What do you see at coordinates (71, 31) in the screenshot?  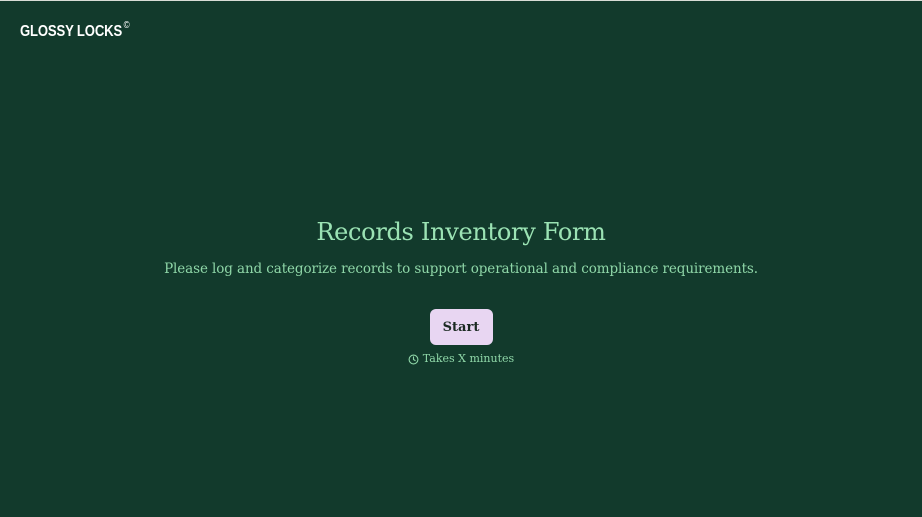 I see `brand-name: GLOSSY LOCKS` at bounding box center [71, 31].